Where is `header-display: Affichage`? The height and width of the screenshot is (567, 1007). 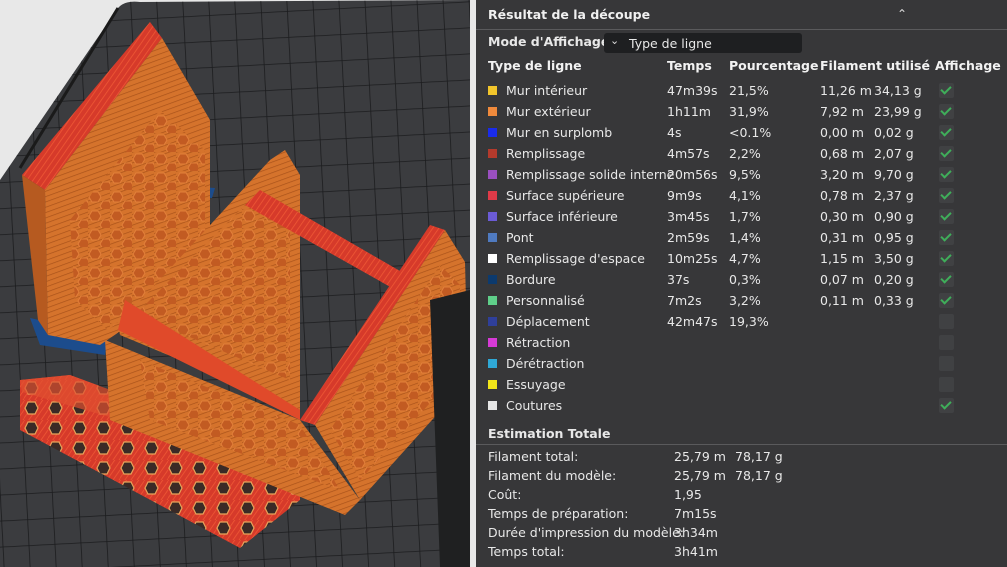 header-display: Affichage is located at coordinates (968, 65).